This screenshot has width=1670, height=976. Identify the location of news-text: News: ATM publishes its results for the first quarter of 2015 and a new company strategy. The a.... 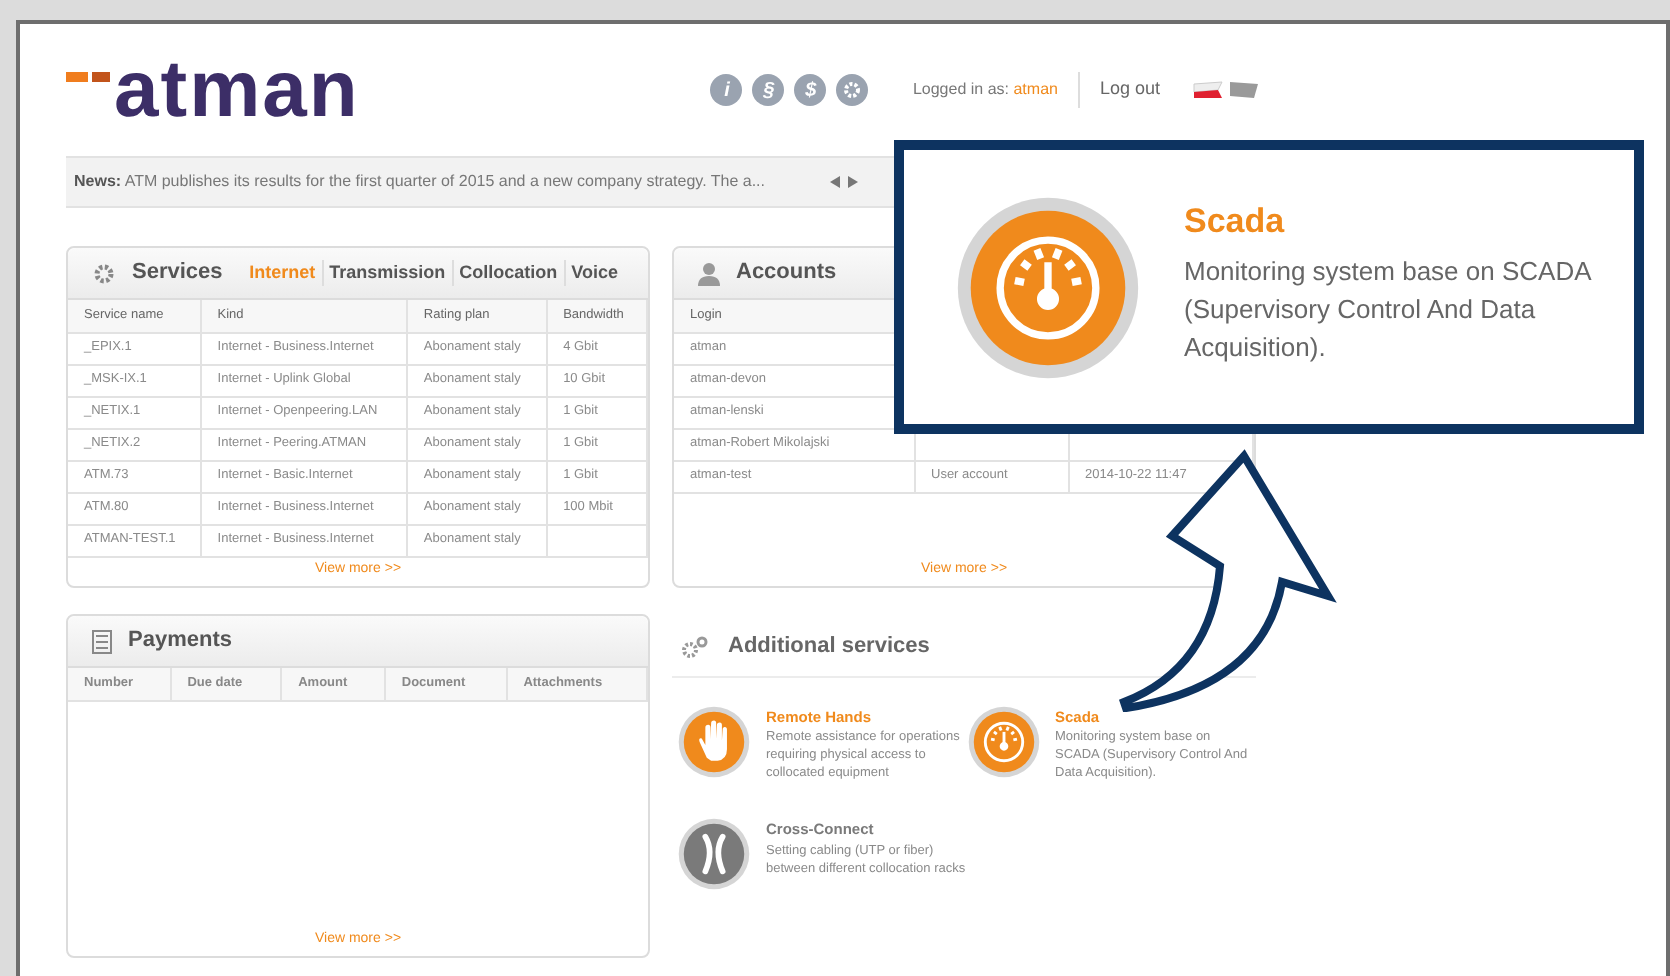
(419, 182).